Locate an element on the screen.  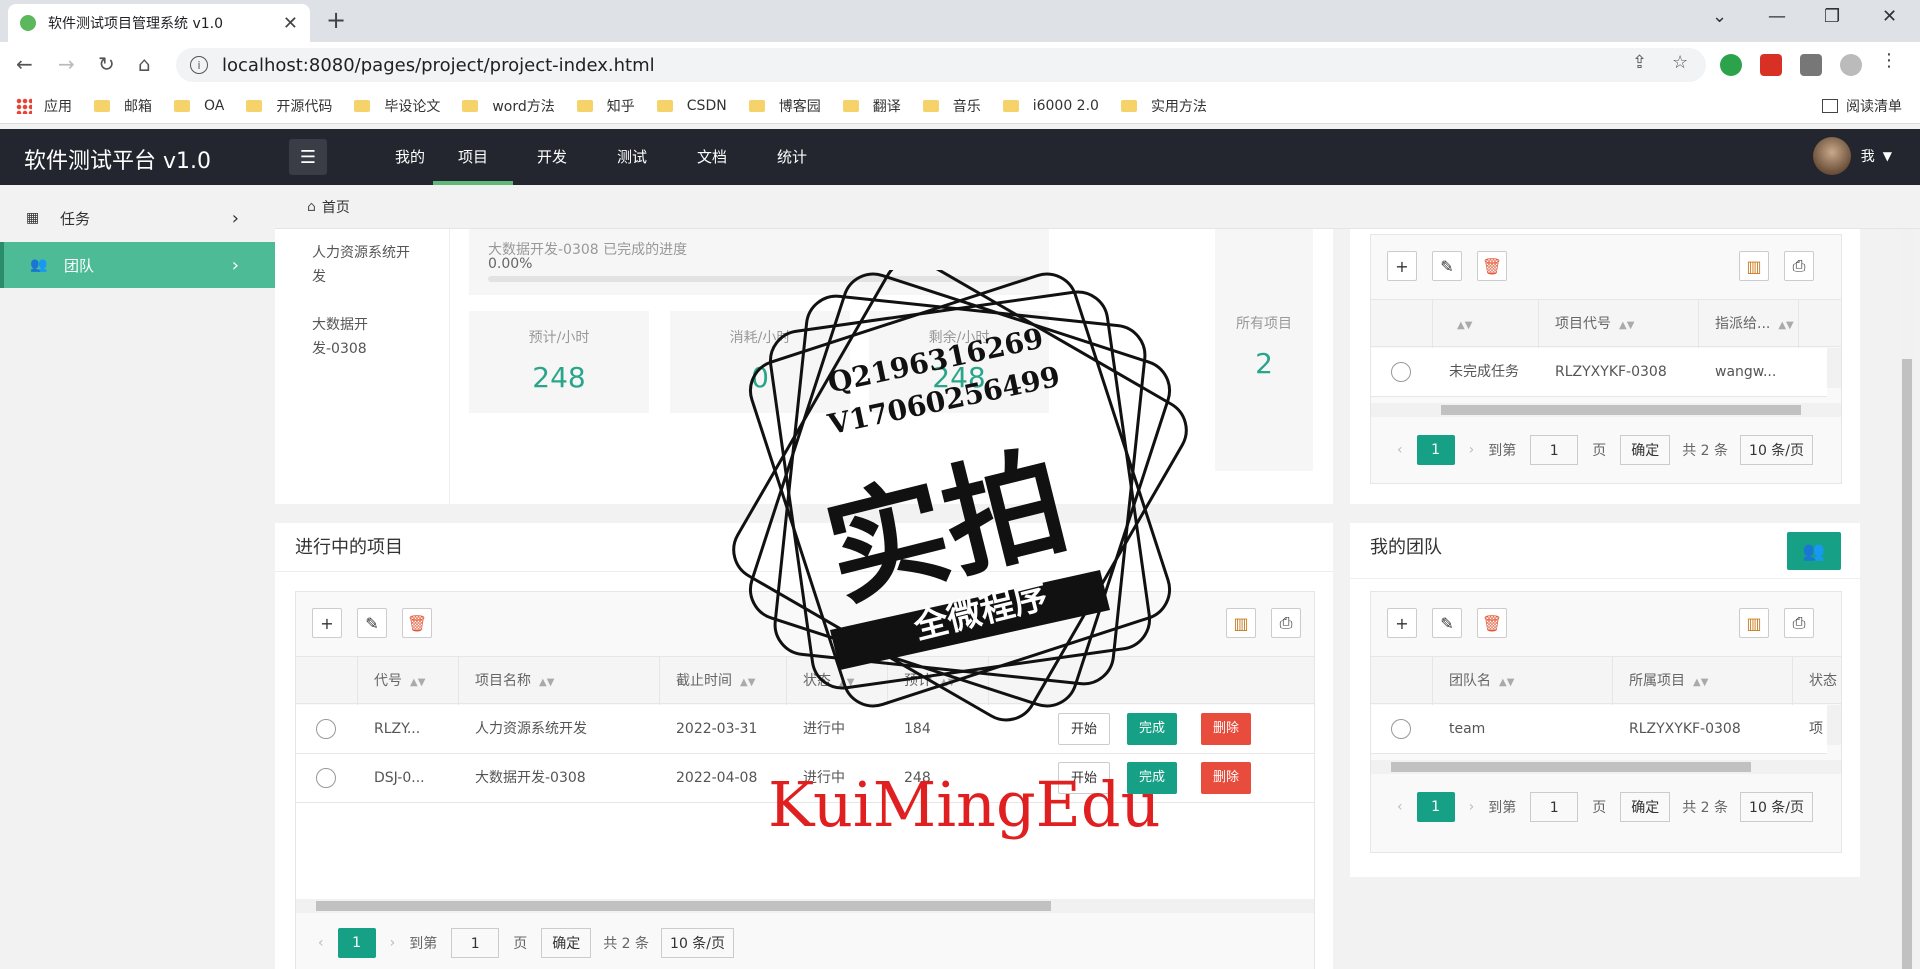
share-icon: ⇪ is located at coordinates (1639, 62).